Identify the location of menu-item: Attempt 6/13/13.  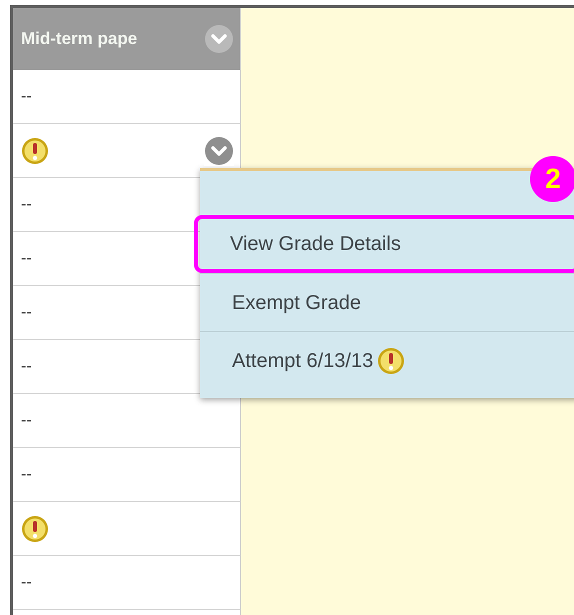
(387, 360).